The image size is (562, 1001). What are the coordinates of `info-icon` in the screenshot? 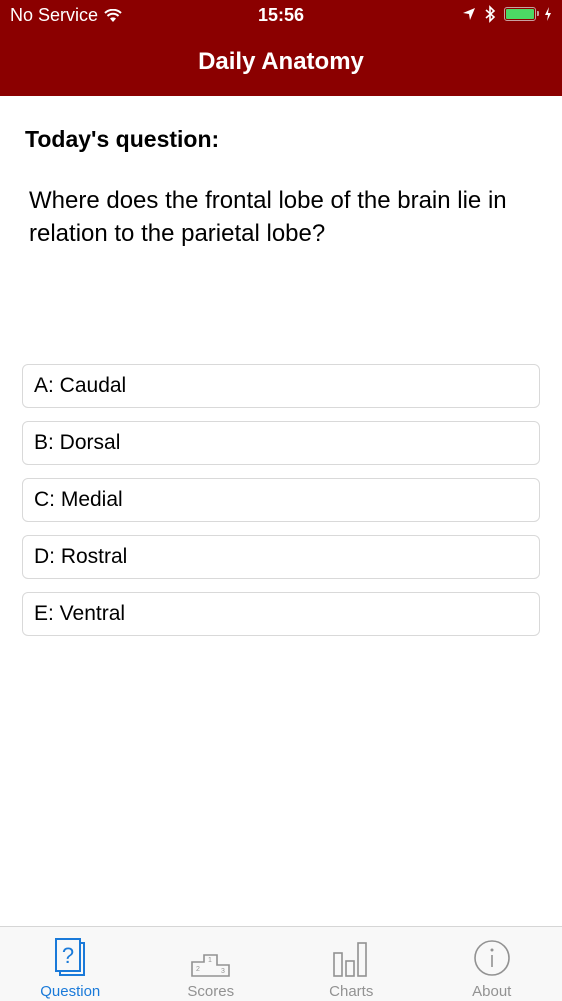 It's located at (492, 958).